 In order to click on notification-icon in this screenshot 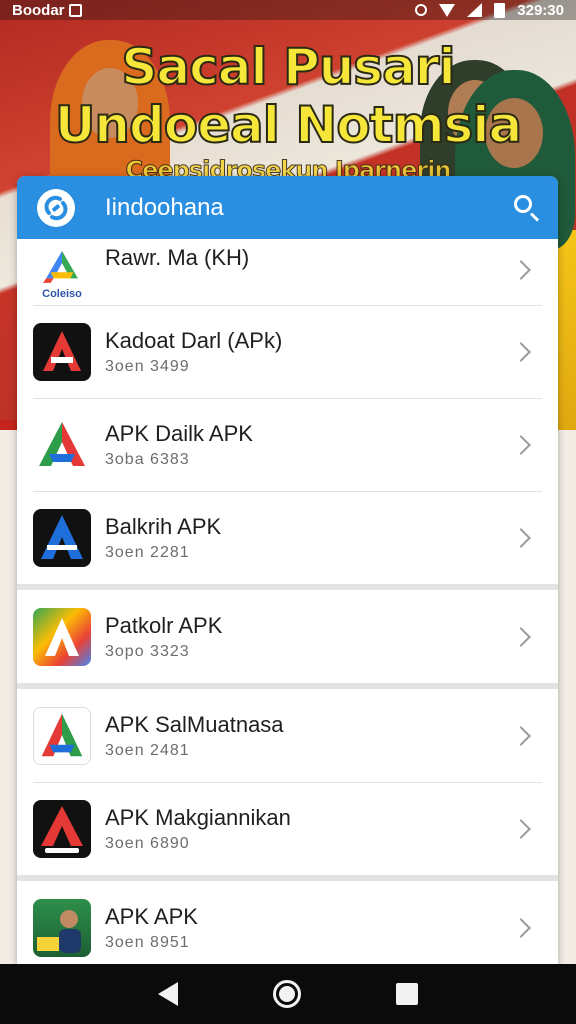, I will do `click(75, 10)`.